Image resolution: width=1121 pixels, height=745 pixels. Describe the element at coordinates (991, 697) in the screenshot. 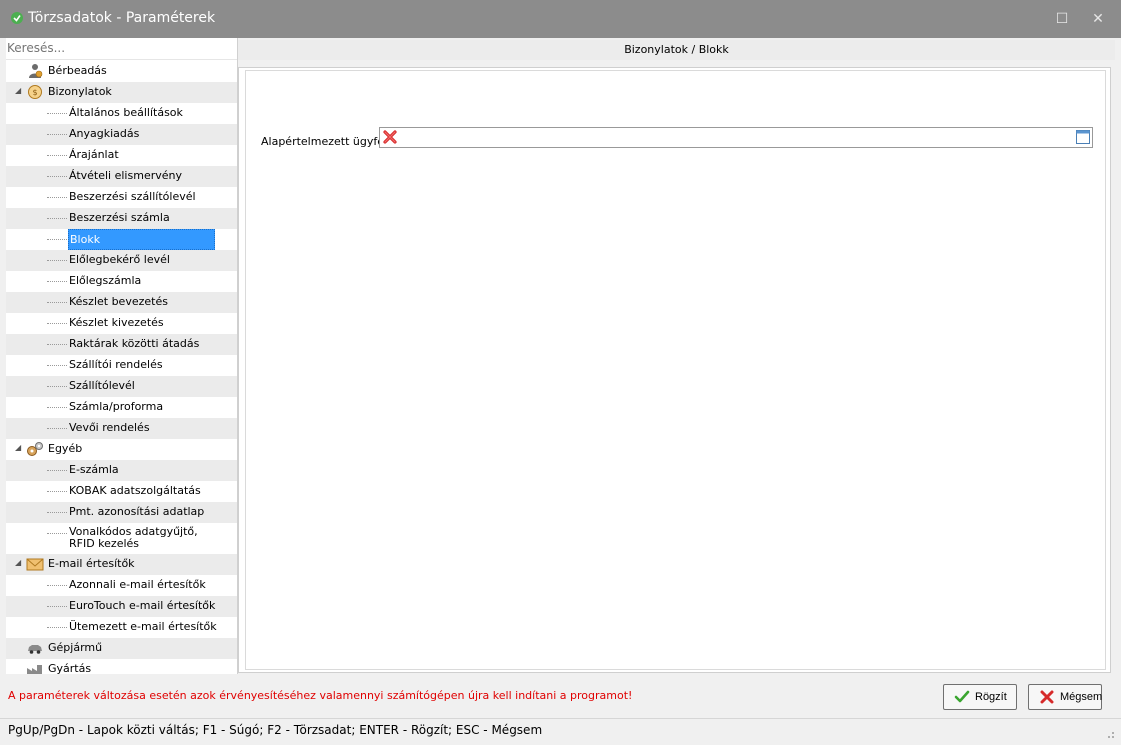

I see `save-button-label: Rögzít` at that location.